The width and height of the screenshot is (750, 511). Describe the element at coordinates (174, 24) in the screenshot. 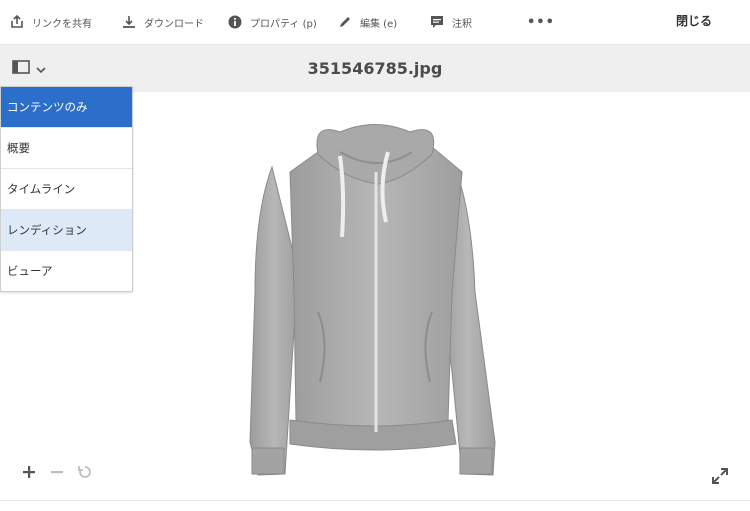

I see `download-label: ダウンロード` at that location.